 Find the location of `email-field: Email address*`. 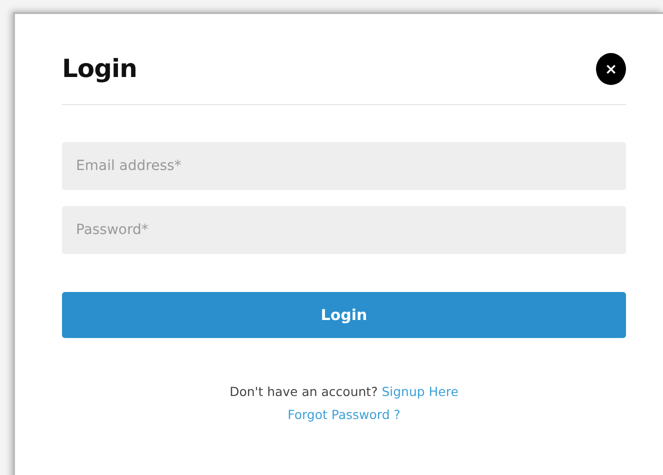

email-field: Email address* is located at coordinates (344, 166).